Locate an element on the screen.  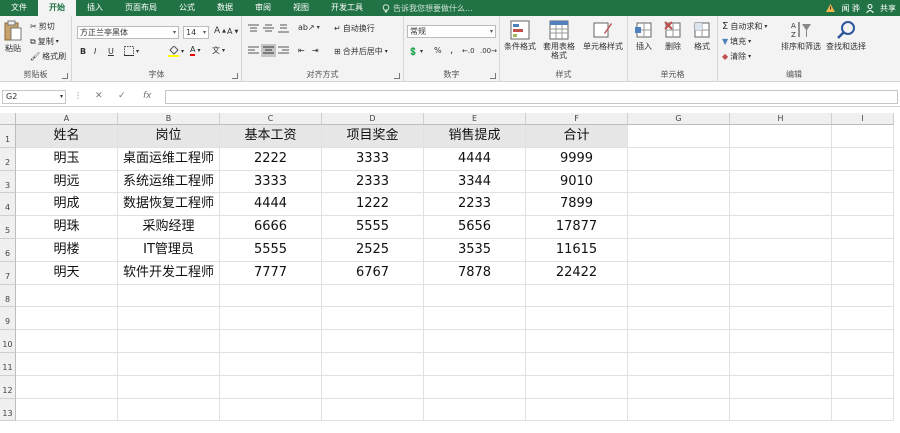
table-cell: 3333 is located at coordinates (373, 159).